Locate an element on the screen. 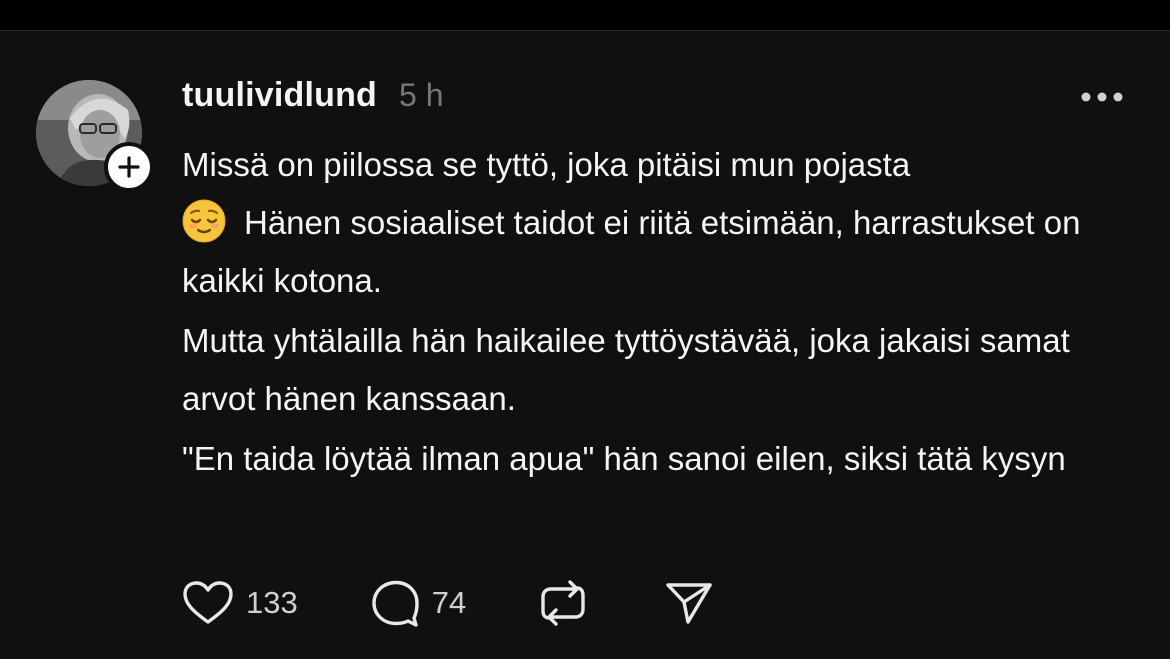  more-options-button is located at coordinates (1102, 99).